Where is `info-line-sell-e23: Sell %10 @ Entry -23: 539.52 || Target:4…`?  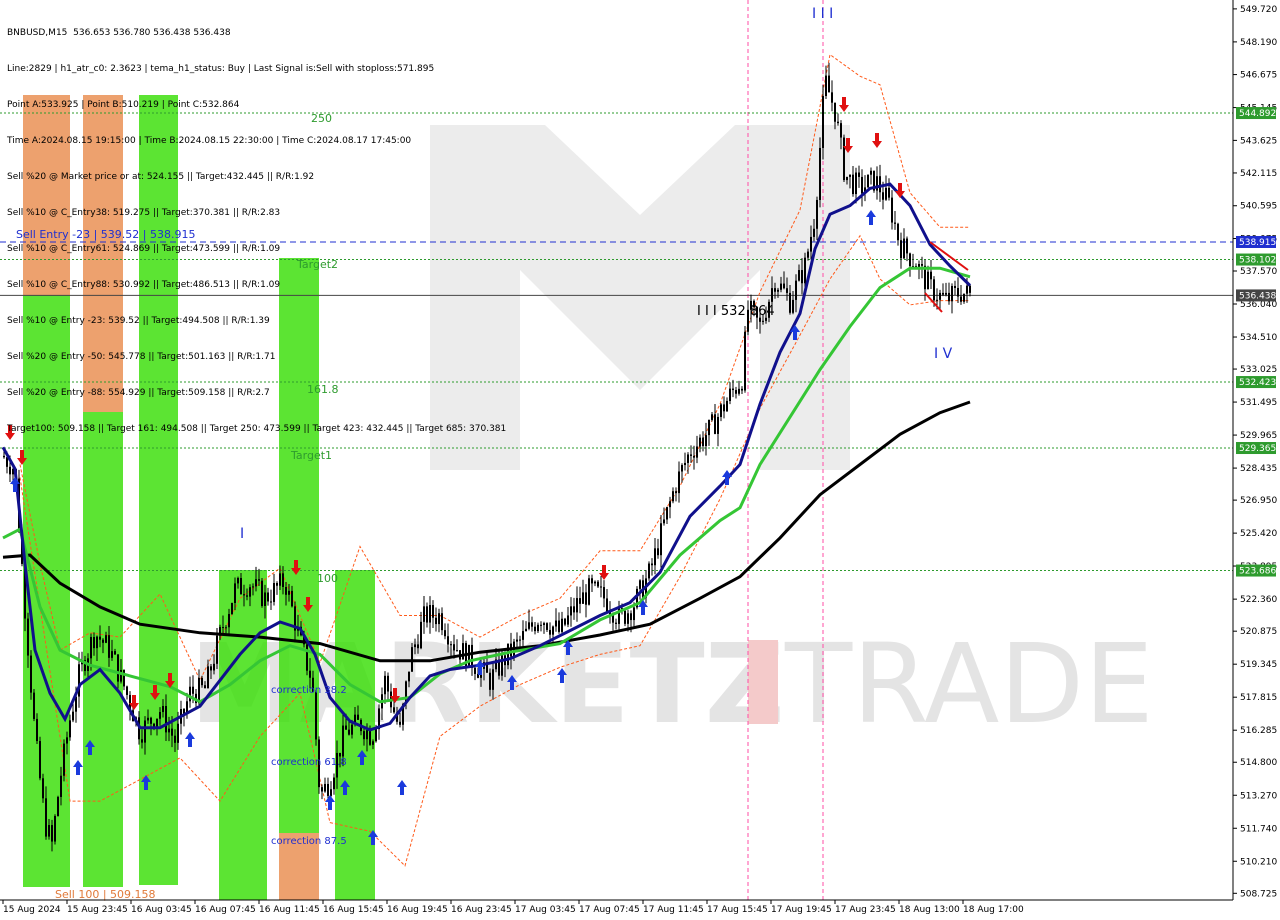
info-line-sell-e23: Sell %10 @ Entry -23: 539.52 || Target:4… is located at coordinates (138, 321).